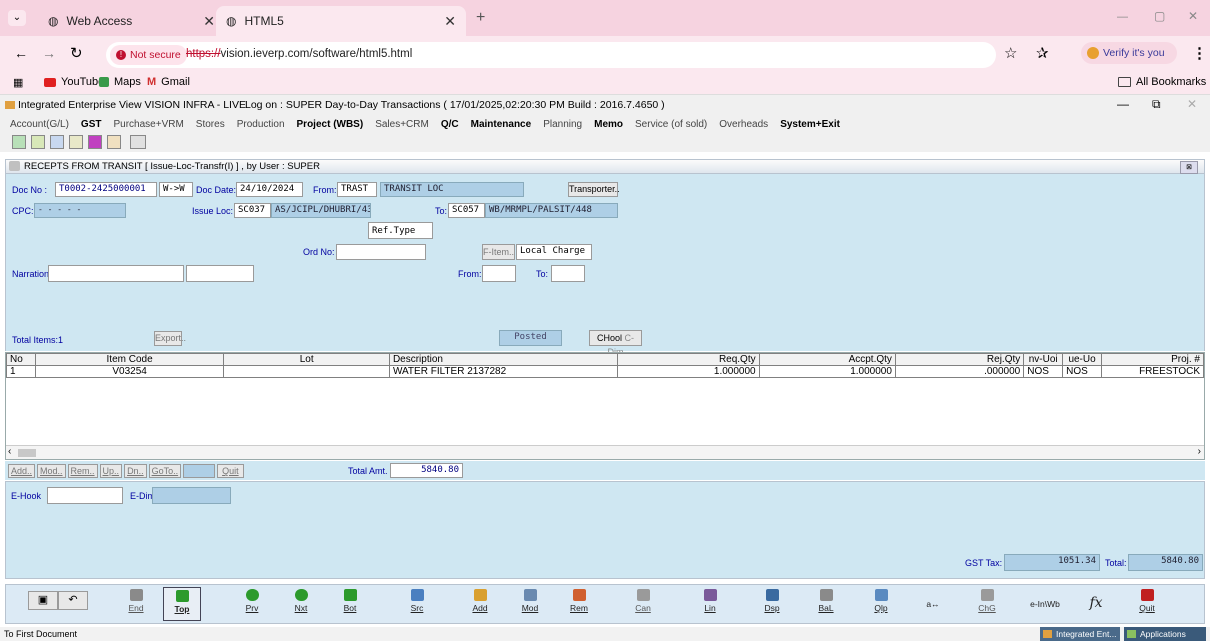 Image resolution: width=1210 pixels, height=641 pixels. I want to click on top-button: Top, so click(182, 604).